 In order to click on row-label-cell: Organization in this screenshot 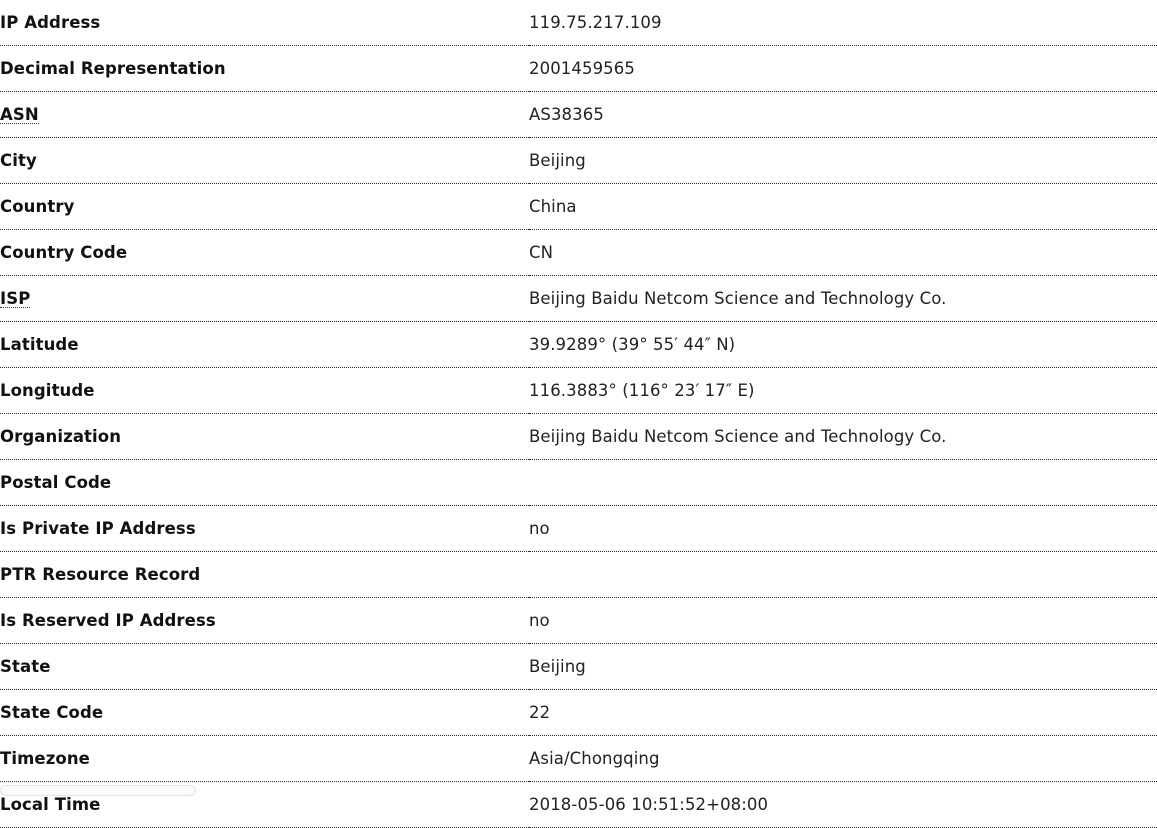, I will do `click(264, 436)`.